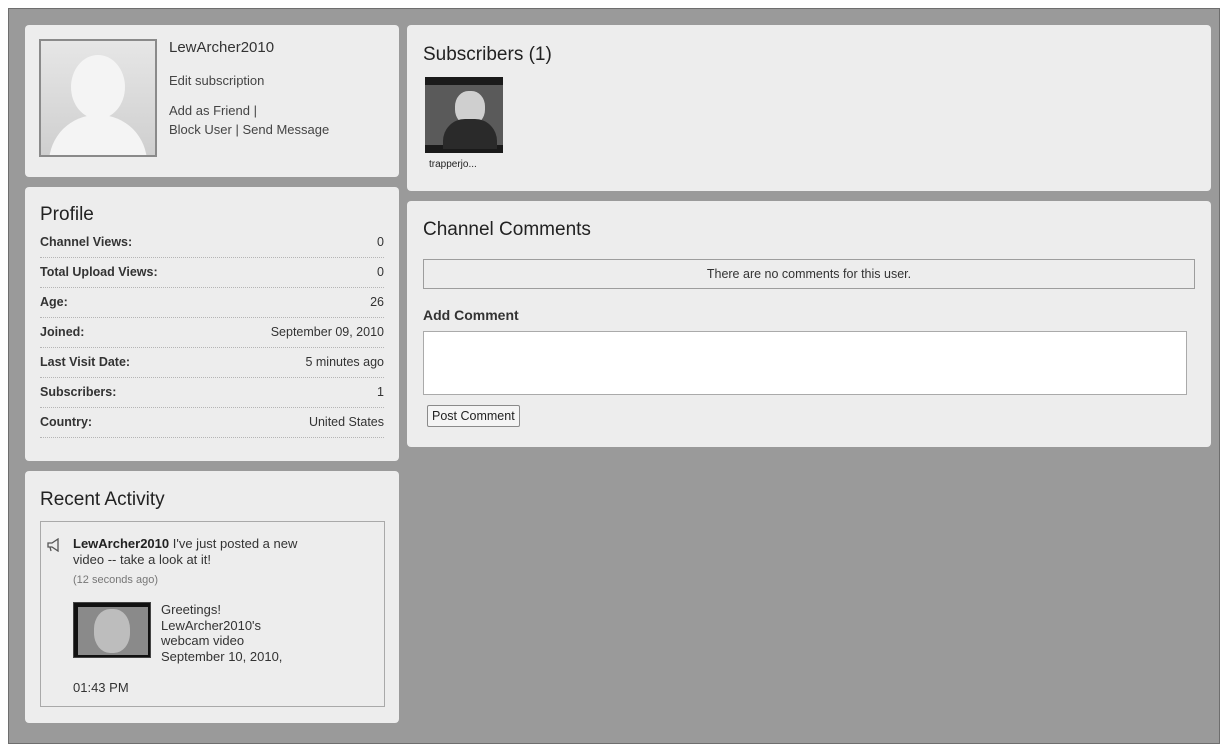 Image resolution: width=1220 pixels, height=746 pixels. I want to click on profile-row-value: 5 minutes ago, so click(344, 362).